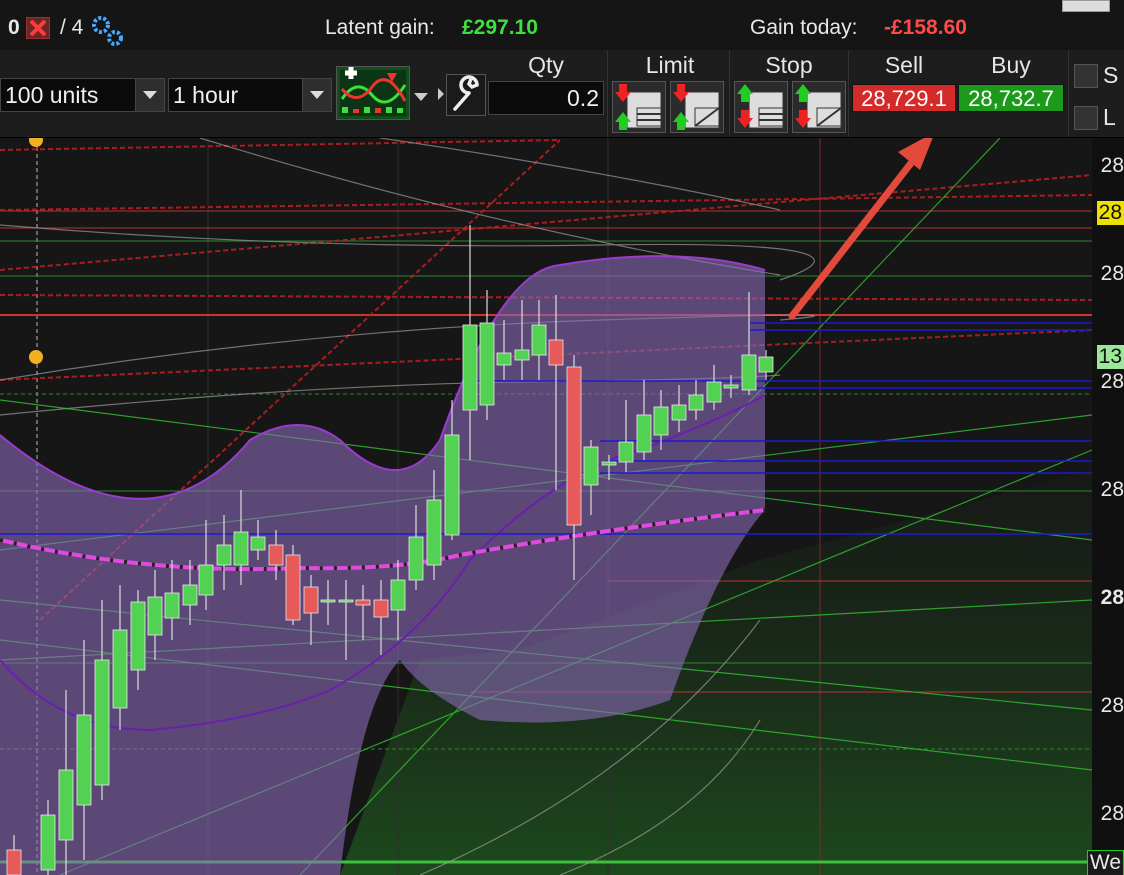  I want to click on open-positions-count: 0, so click(14, 27).